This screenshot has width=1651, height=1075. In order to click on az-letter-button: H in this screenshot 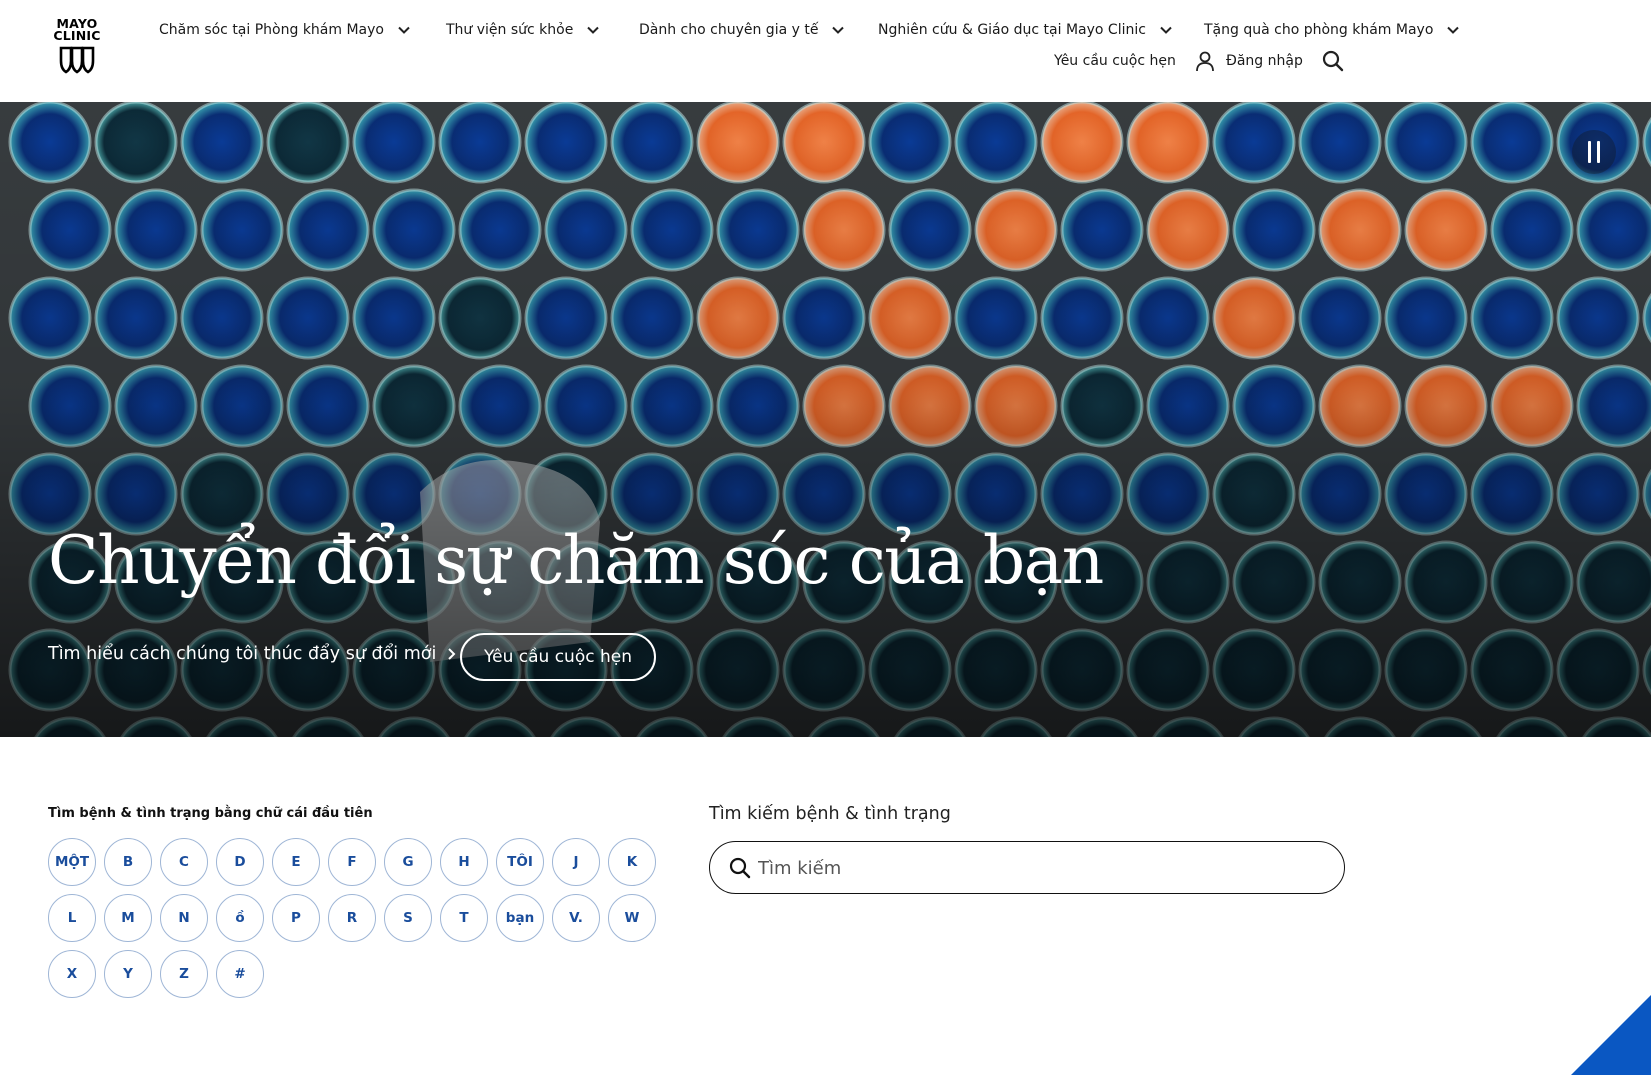, I will do `click(464, 862)`.